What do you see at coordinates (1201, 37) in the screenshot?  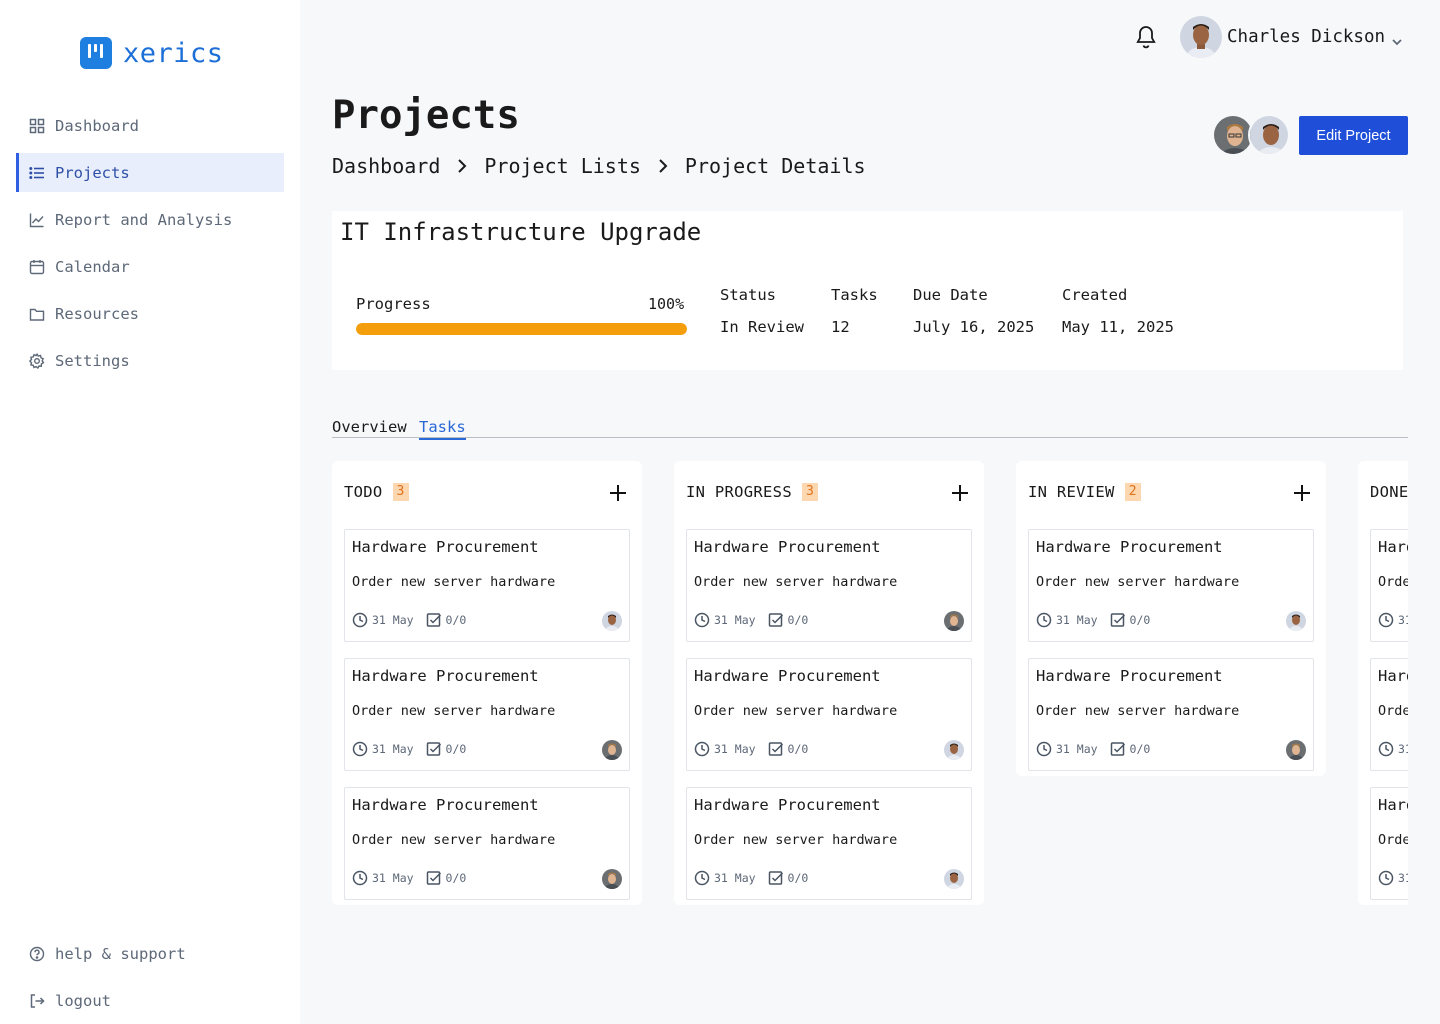 I see `user-avatar` at bounding box center [1201, 37].